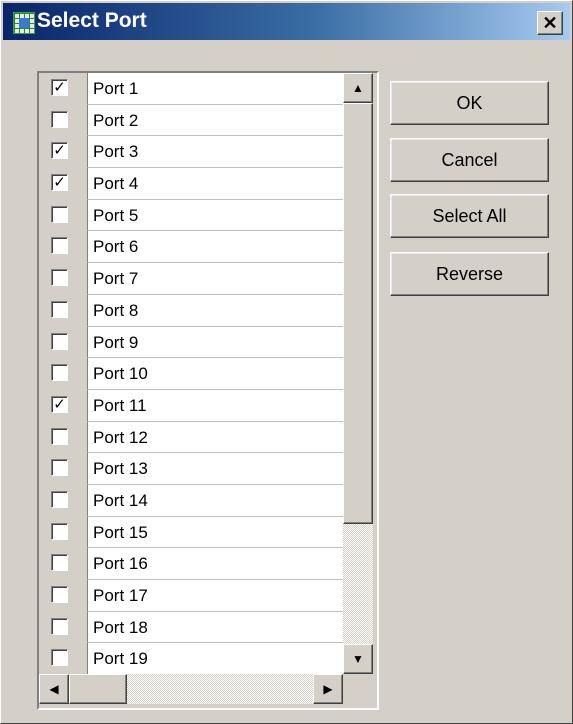 The image size is (573, 724). Describe the element at coordinates (116, 184) in the screenshot. I see `port-label: Port 4` at that location.